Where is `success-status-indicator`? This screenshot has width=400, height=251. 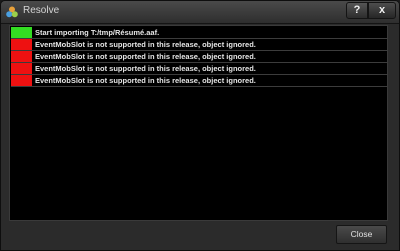
success-status-indicator is located at coordinates (21, 32).